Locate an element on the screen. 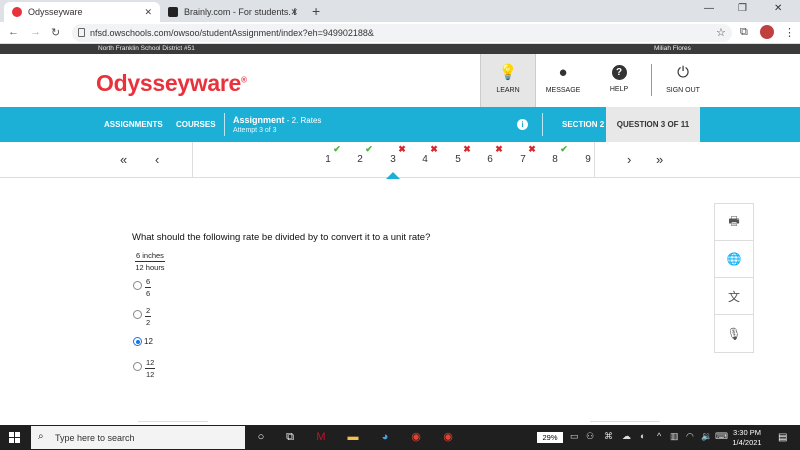 The image size is (800, 450). question-navigation: « ‹ › » 1 ✔ 2 ✔ 3 ✖ 4 ✖ 5 ✖ 6 ✖ 7 ✖ 8 ✔ 9 is located at coordinates (400, 160).